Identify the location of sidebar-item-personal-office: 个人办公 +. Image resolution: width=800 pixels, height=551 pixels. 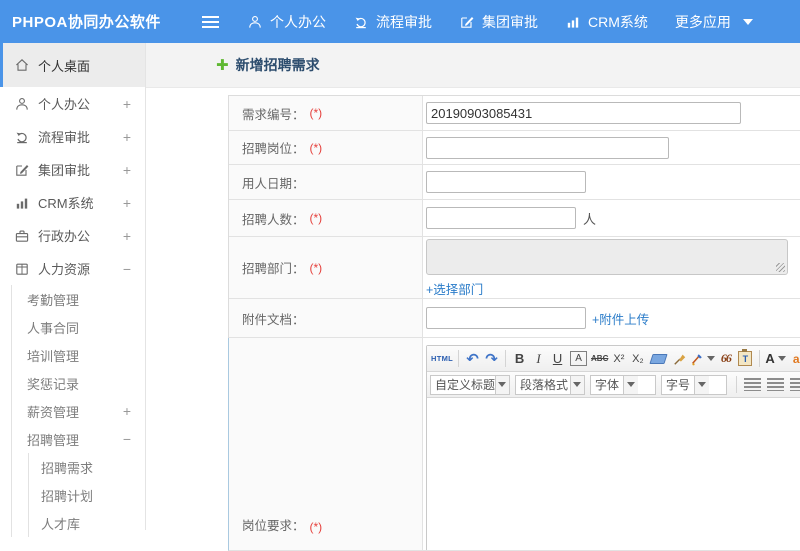
(72, 103).